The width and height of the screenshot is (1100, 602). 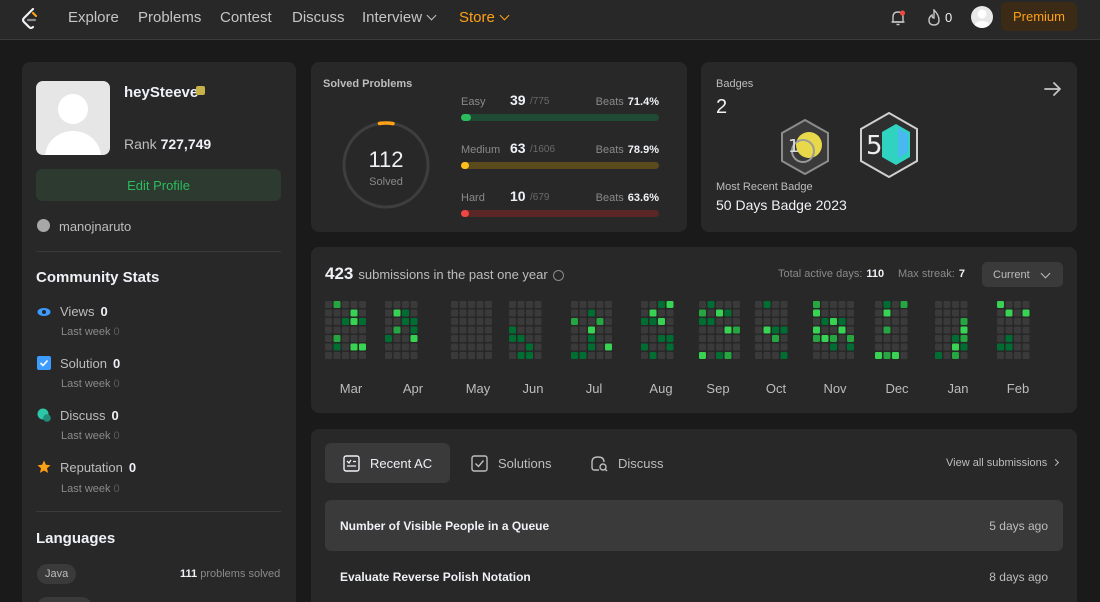 What do you see at coordinates (1003, 463) in the screenshot?
I see `view-all-submissions-link: View all submissions` at bounding box center [1003, 463].